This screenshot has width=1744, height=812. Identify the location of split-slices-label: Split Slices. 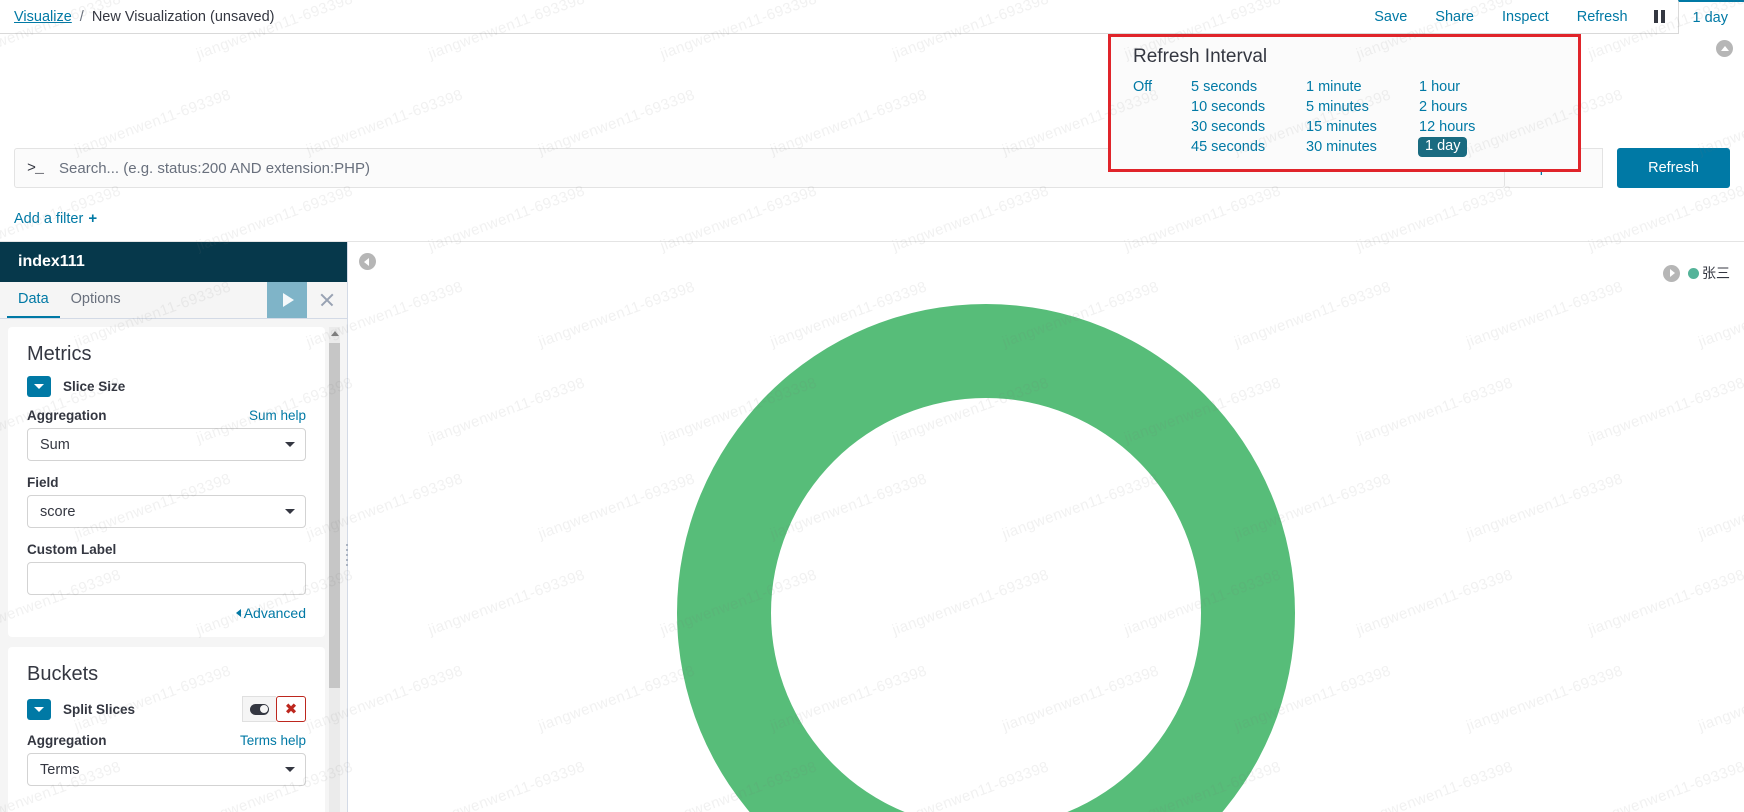
(99, 709).